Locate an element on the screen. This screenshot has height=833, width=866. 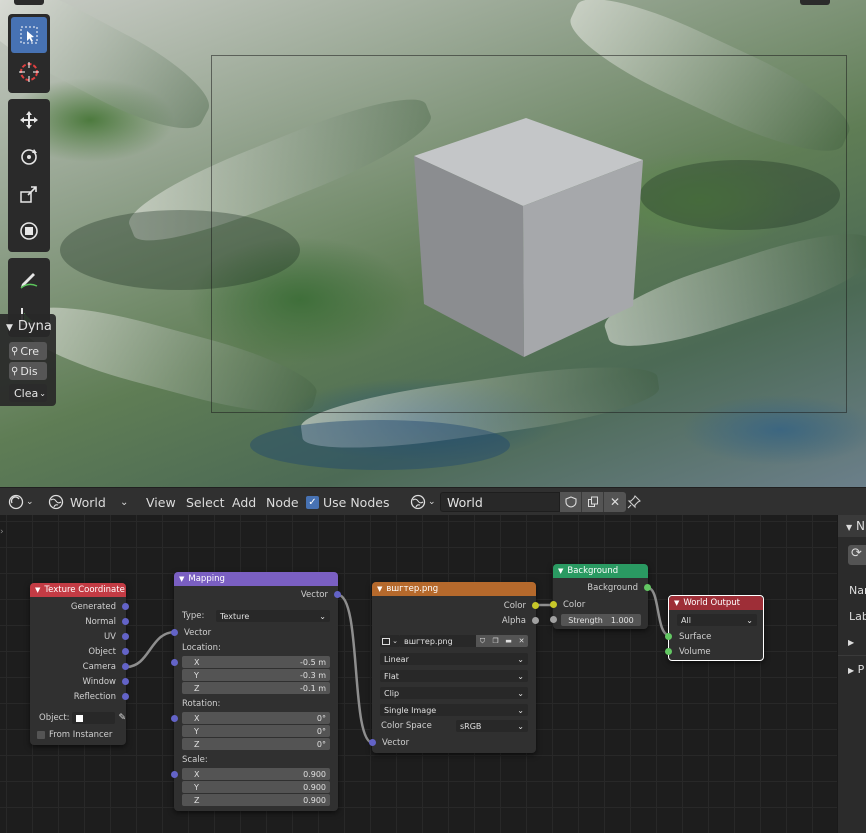
object-field is located at coordinates (93, 718).